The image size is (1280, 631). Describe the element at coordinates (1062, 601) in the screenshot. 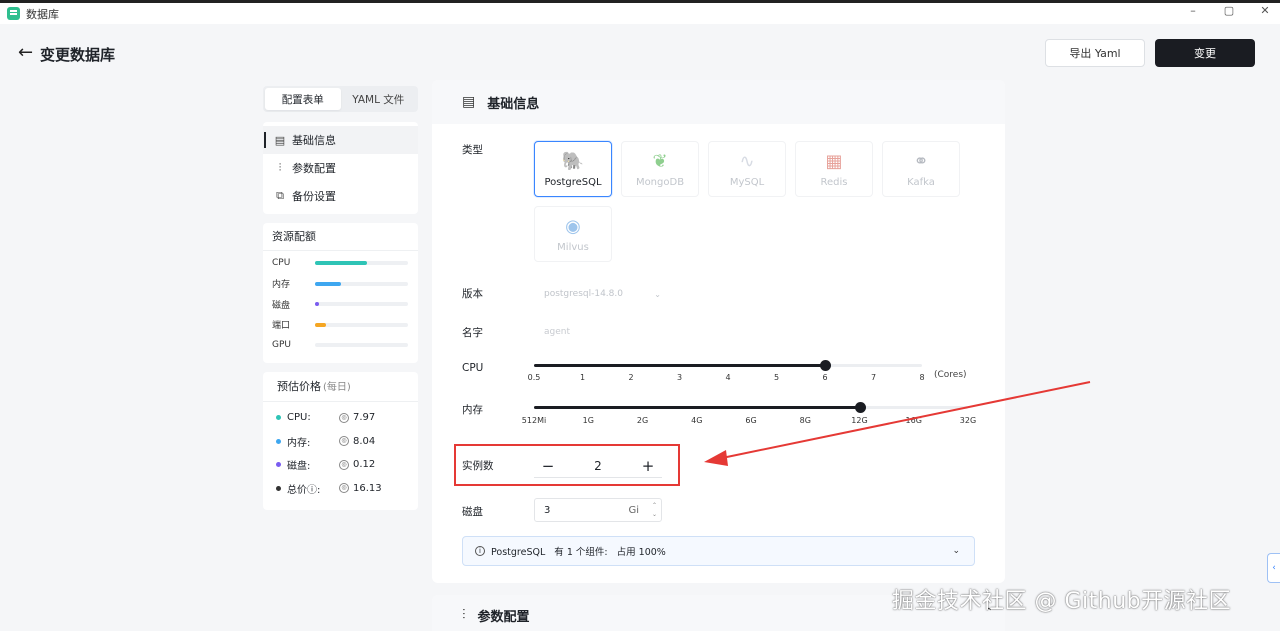

I see `watermark: 掘金技术社区 @ Github开源社区` at that location.